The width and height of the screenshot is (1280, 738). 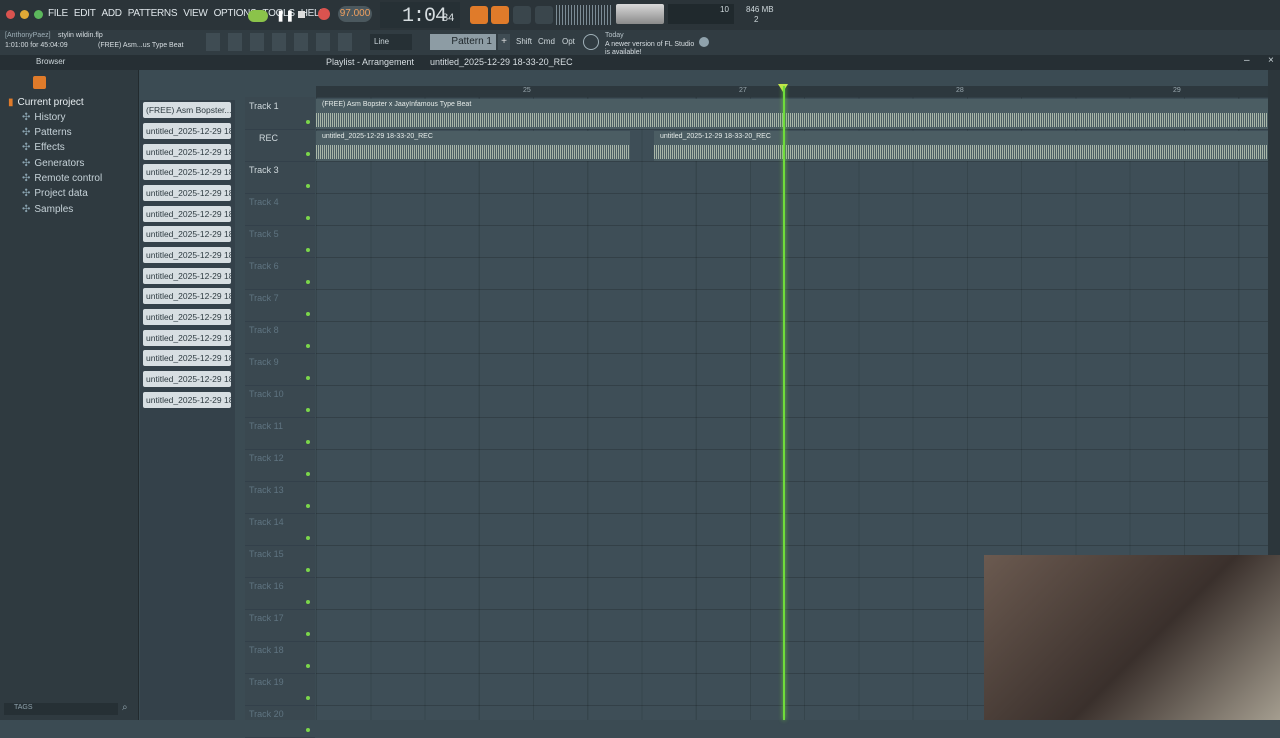 I want to click on news-icon, so click(x=591, y=42).